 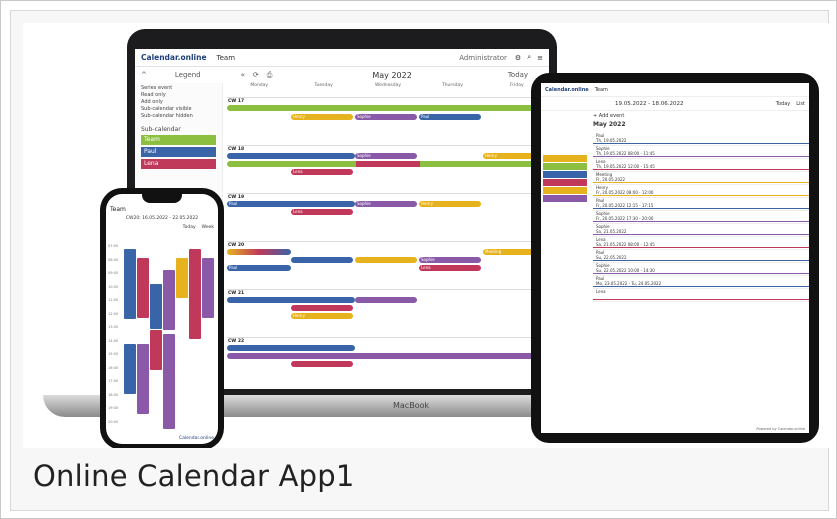 What do you see at coordinates (701, 295) in the screenshot?
I see `list-item: Lena` at bounding box center [701, 295].